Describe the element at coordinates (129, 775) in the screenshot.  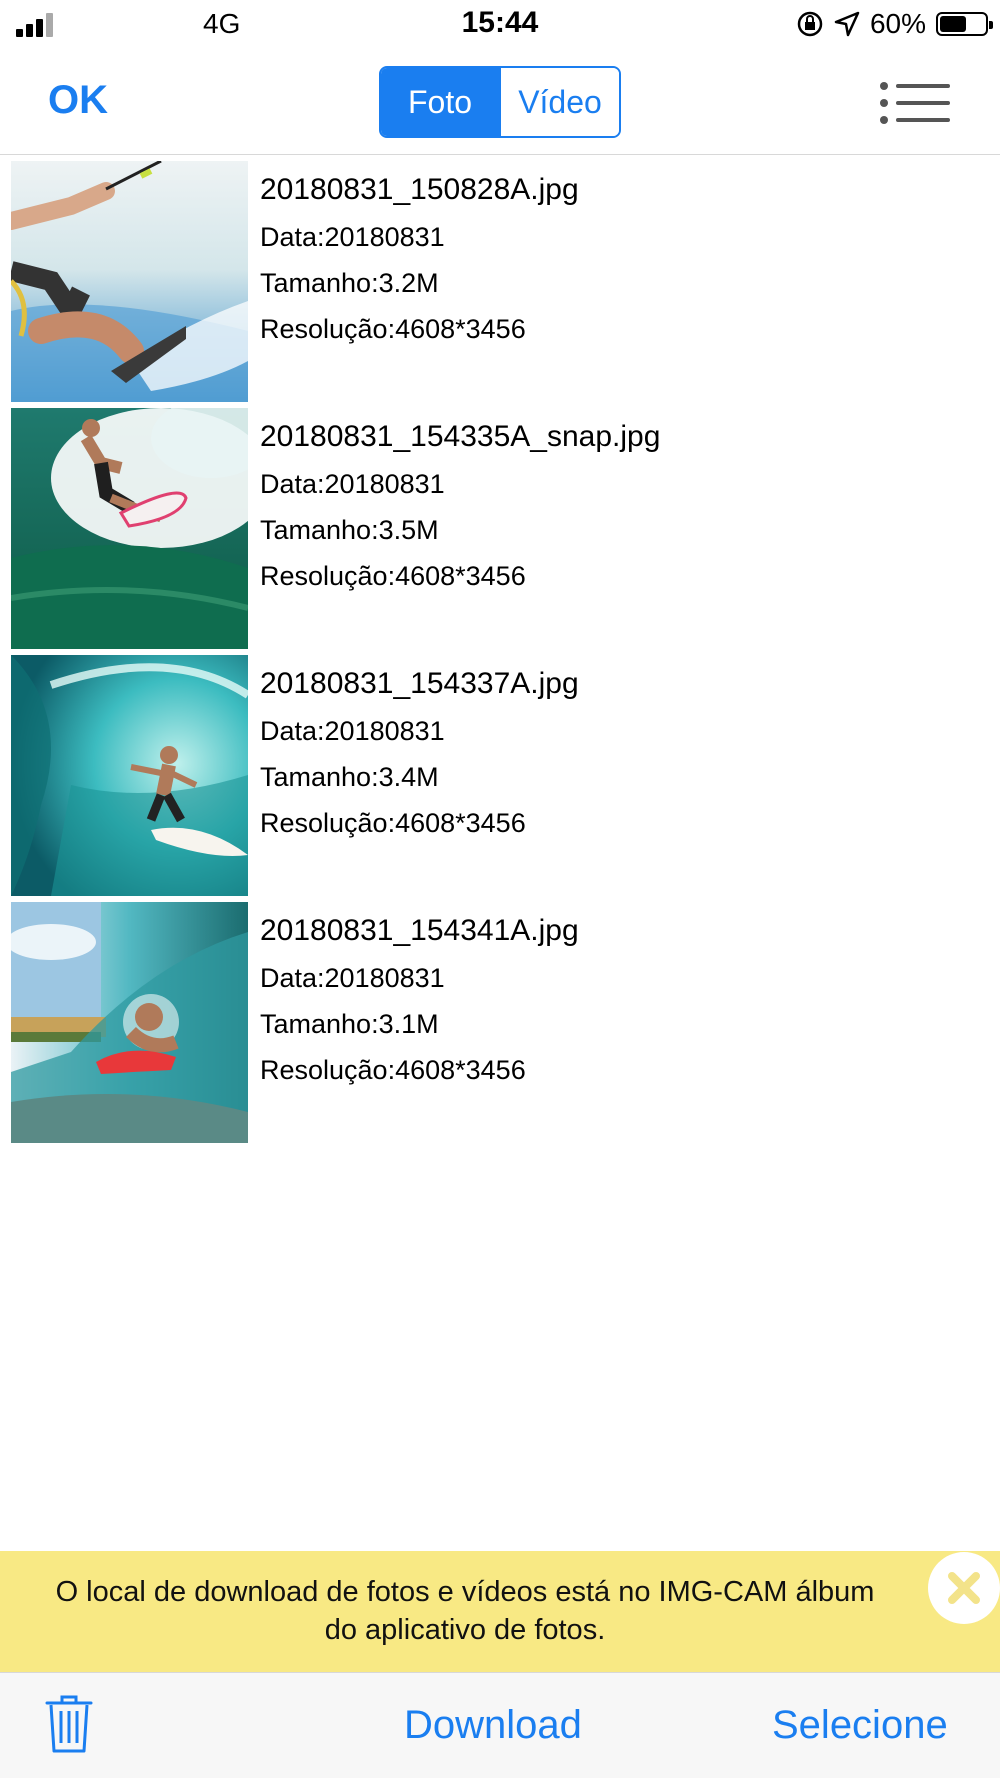
I see `thumbnail-wave-tube` at that location.